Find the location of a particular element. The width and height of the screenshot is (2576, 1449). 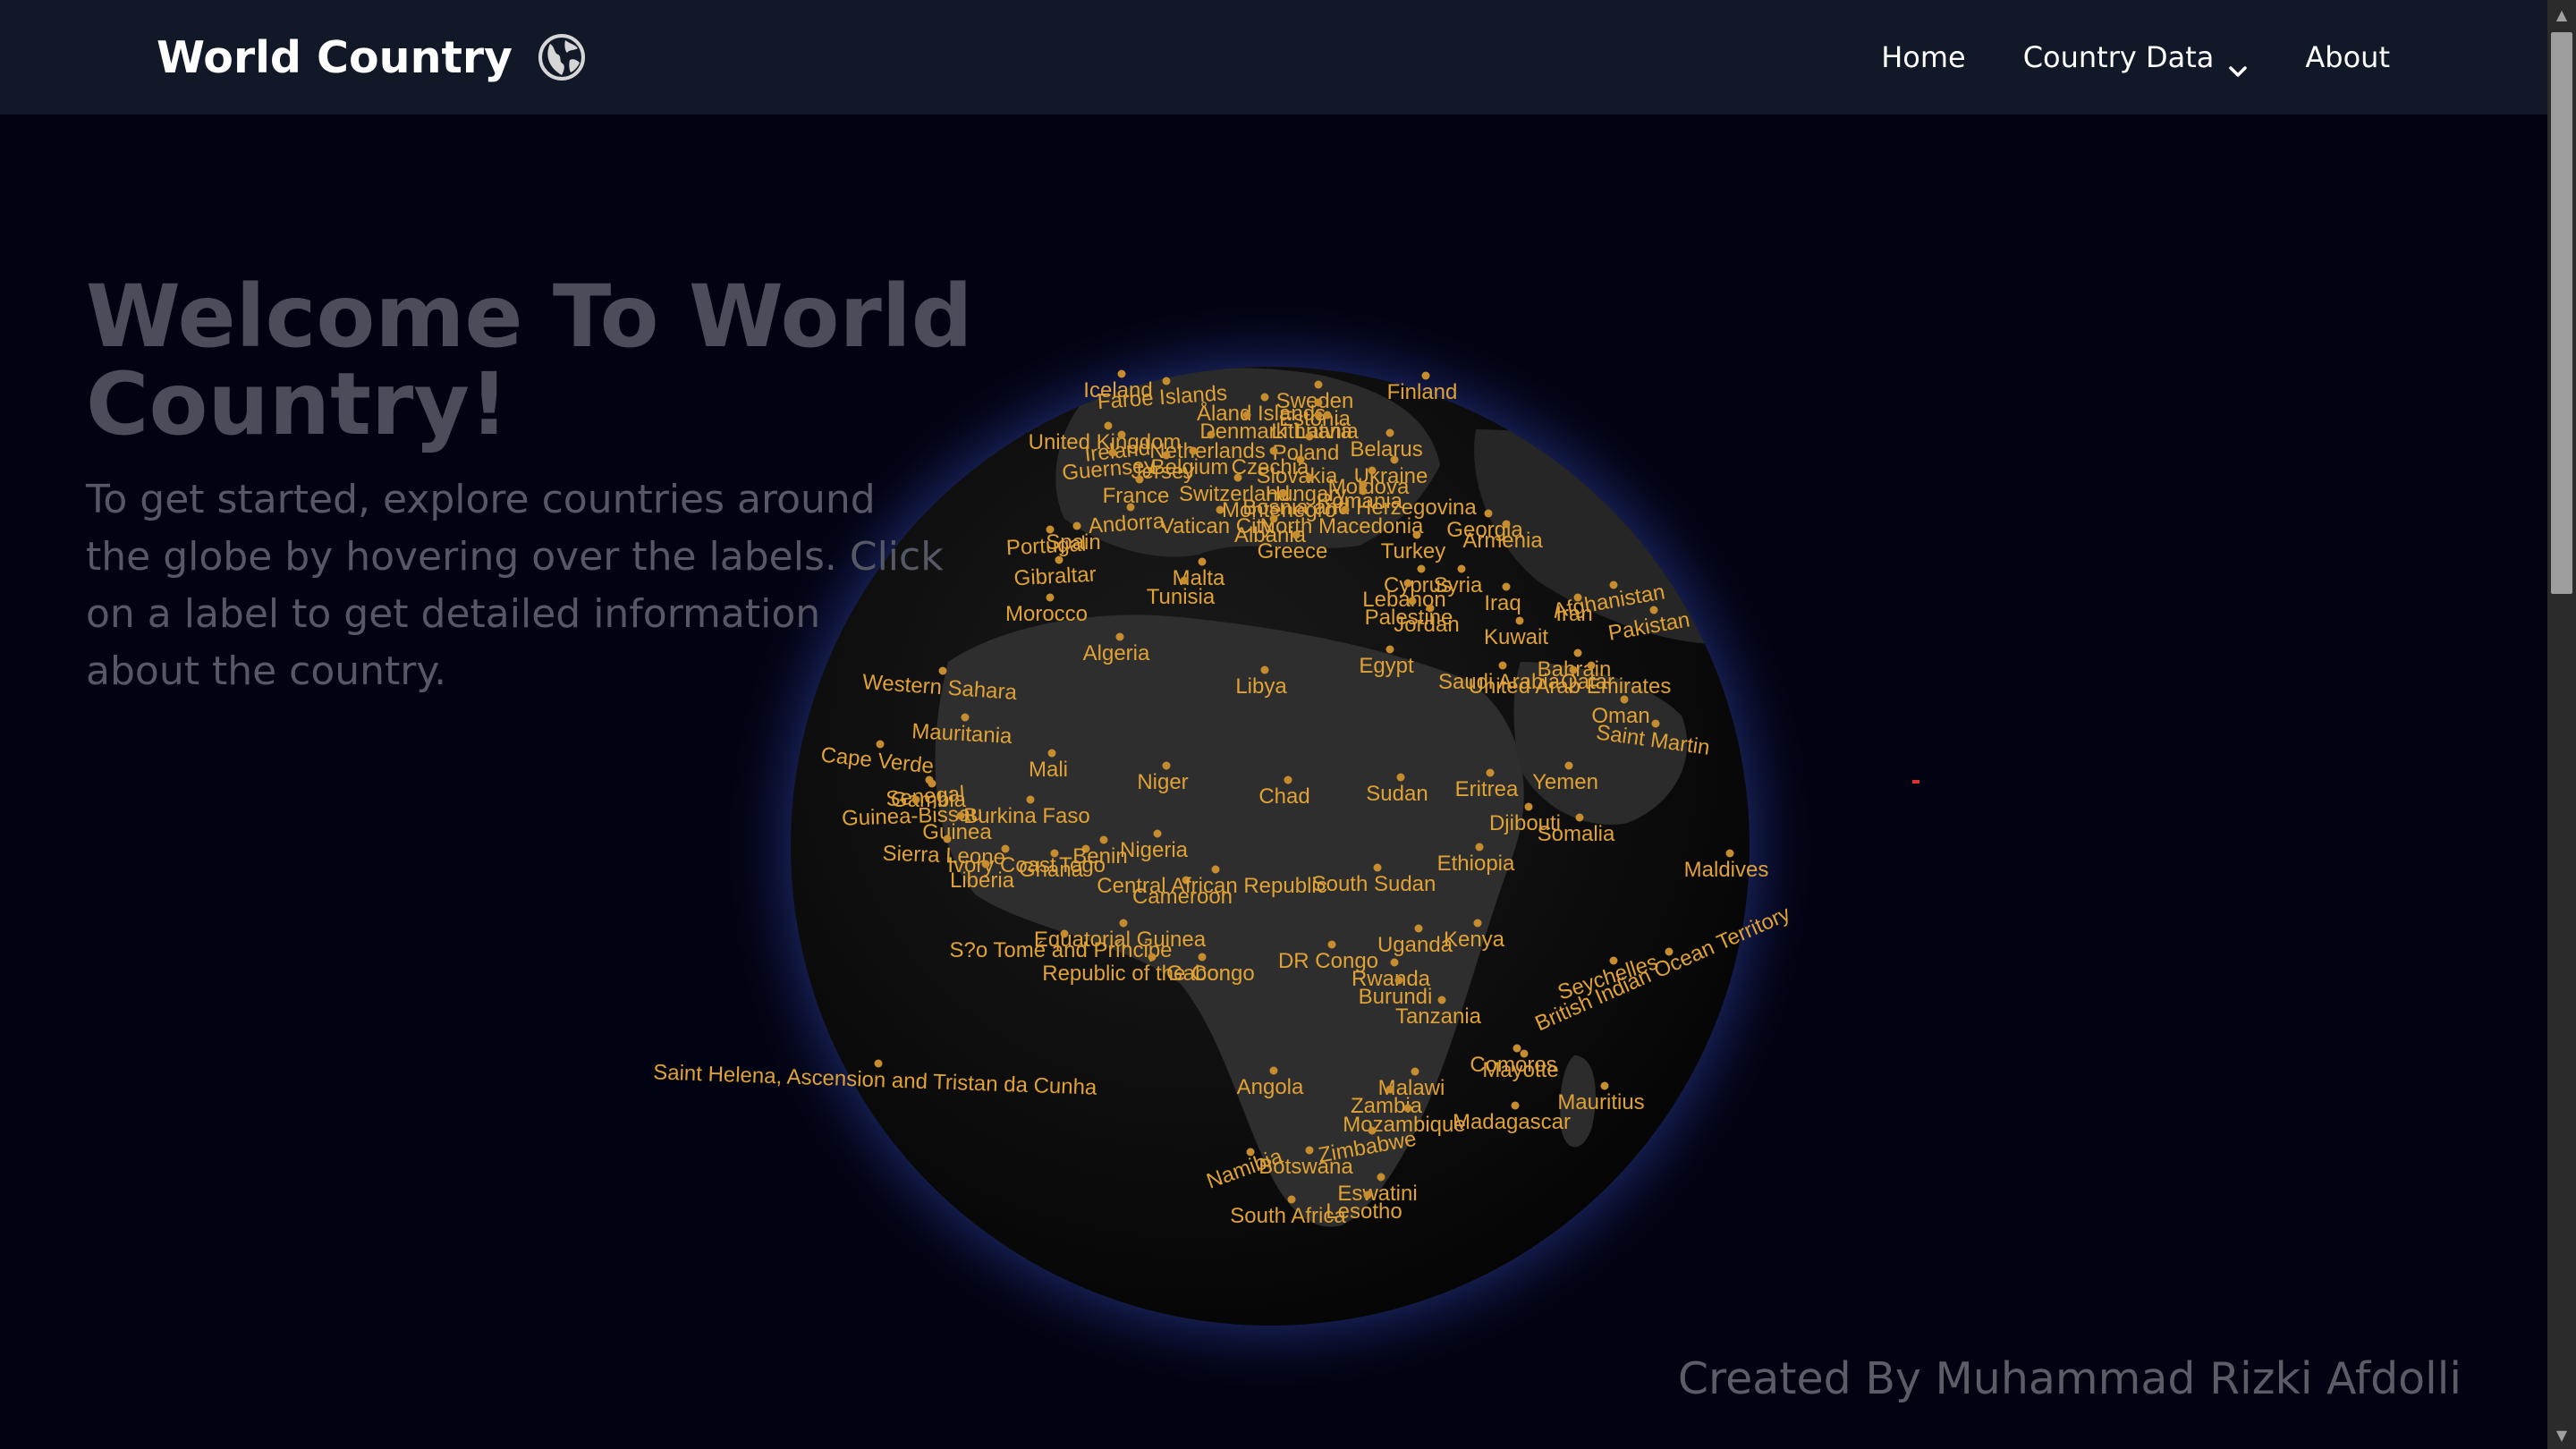

country-label: Tanzania is located at coordinates (1438, 1016).